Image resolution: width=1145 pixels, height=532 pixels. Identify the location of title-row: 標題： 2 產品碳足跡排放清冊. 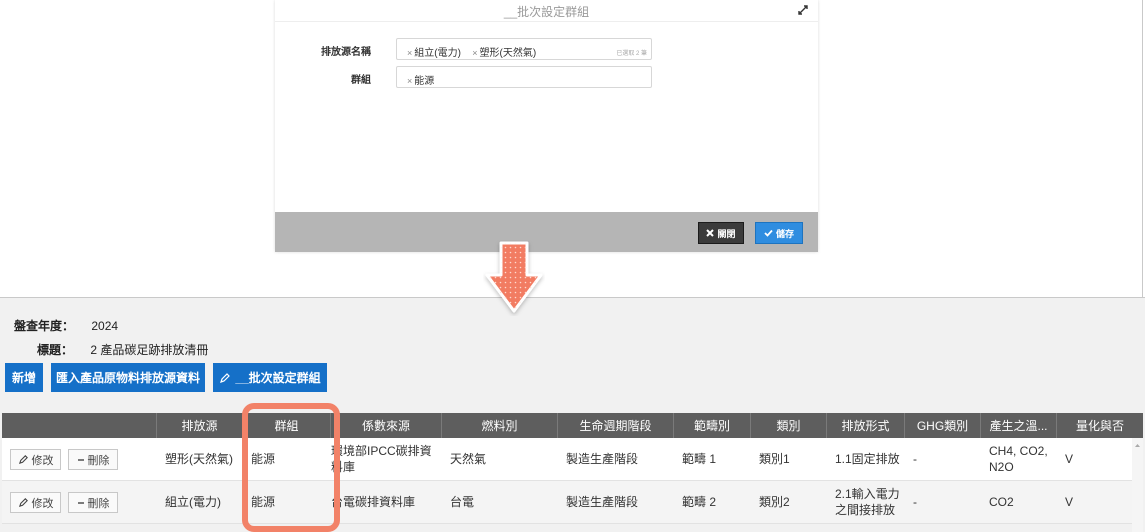
(122, 349).